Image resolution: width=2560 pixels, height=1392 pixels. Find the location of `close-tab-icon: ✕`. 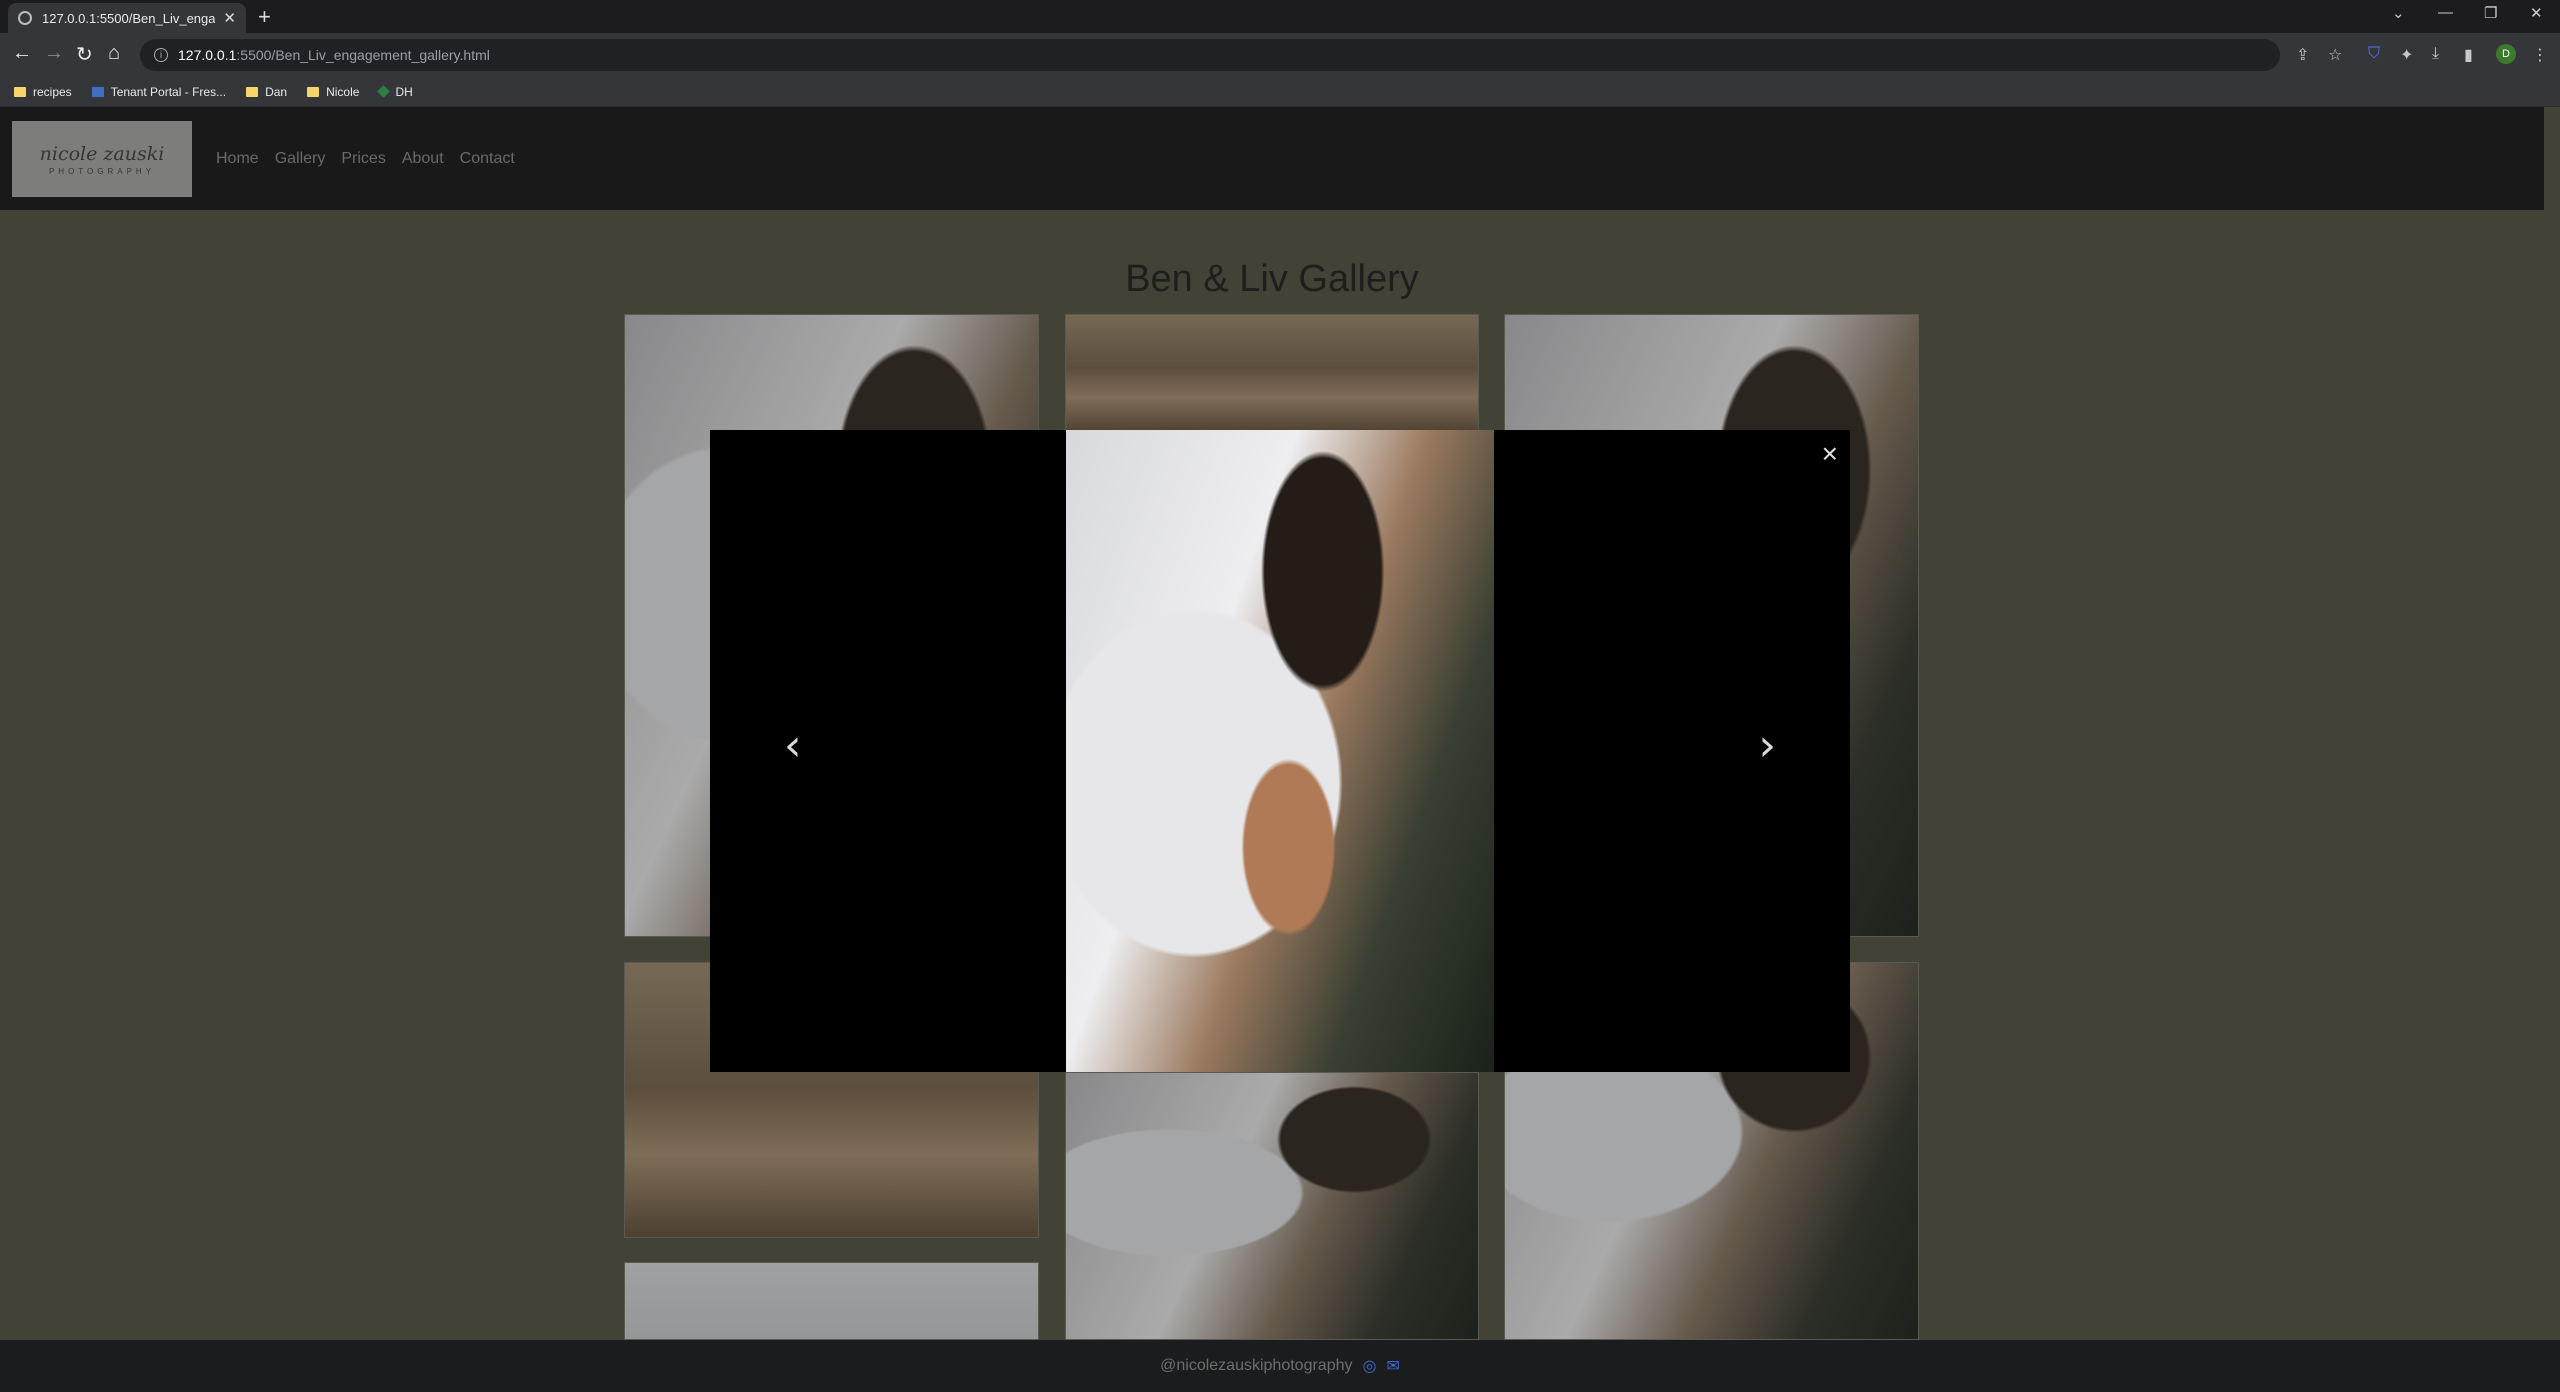

close-tab-icon: ✕ is located at coordinates (229, 18).